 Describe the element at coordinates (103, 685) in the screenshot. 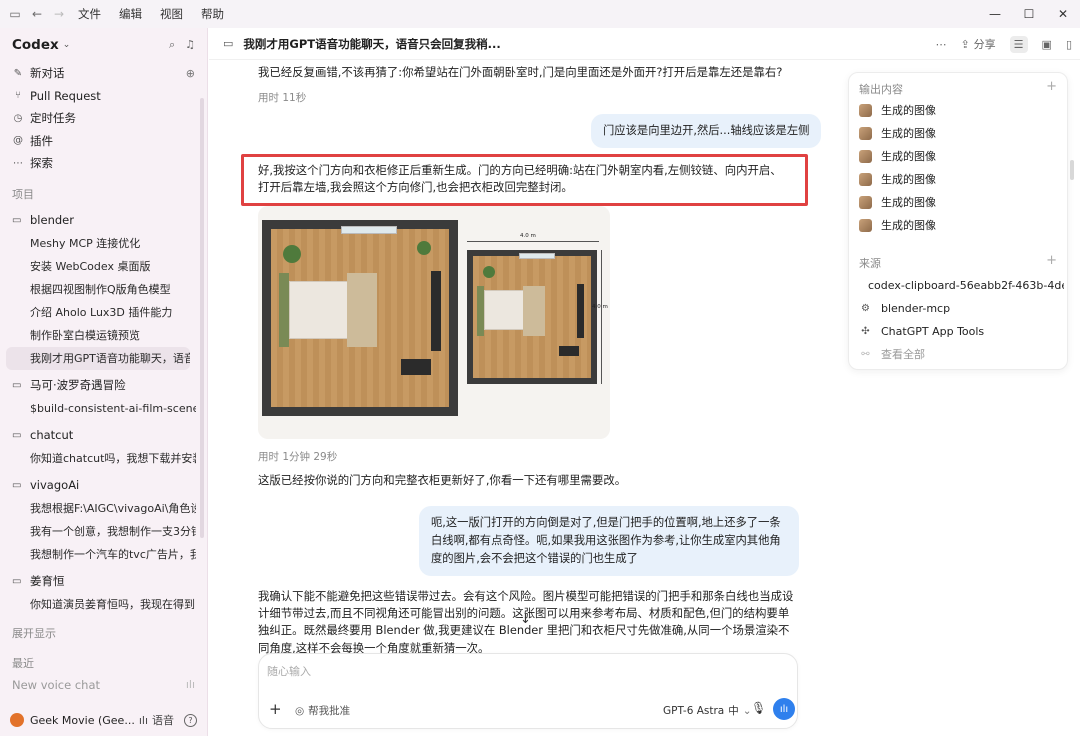

I see `recent-item: New voice chat ılı` at that location.